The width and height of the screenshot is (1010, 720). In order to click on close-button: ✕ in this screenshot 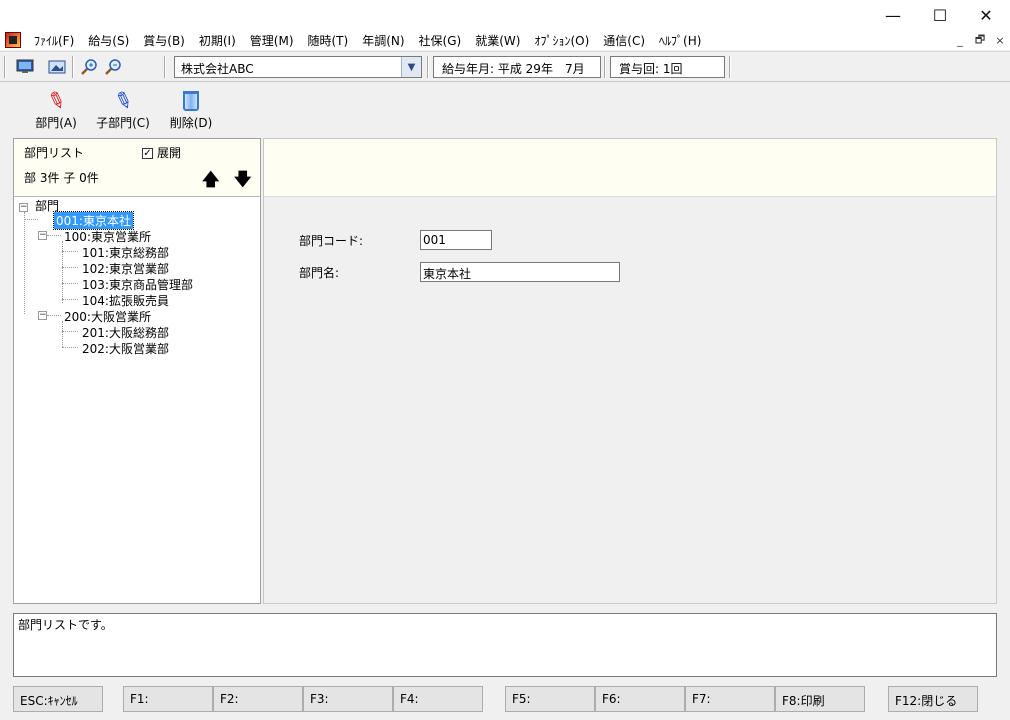, I will do `click(986, 15)`.